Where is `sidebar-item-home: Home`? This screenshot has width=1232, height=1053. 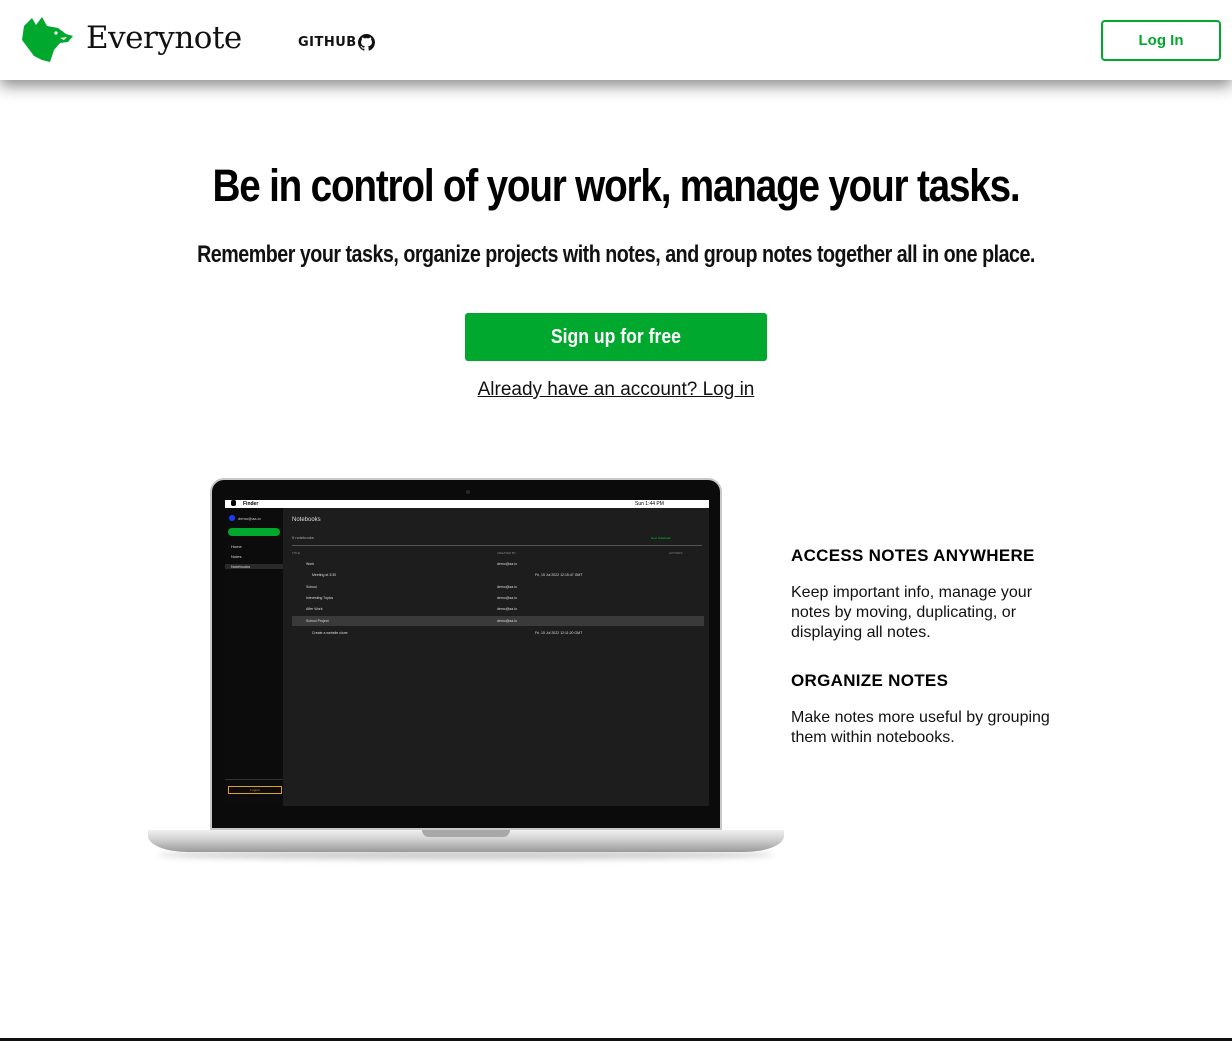 sidebar-item-home: Home is located at coordinates (236, 546).